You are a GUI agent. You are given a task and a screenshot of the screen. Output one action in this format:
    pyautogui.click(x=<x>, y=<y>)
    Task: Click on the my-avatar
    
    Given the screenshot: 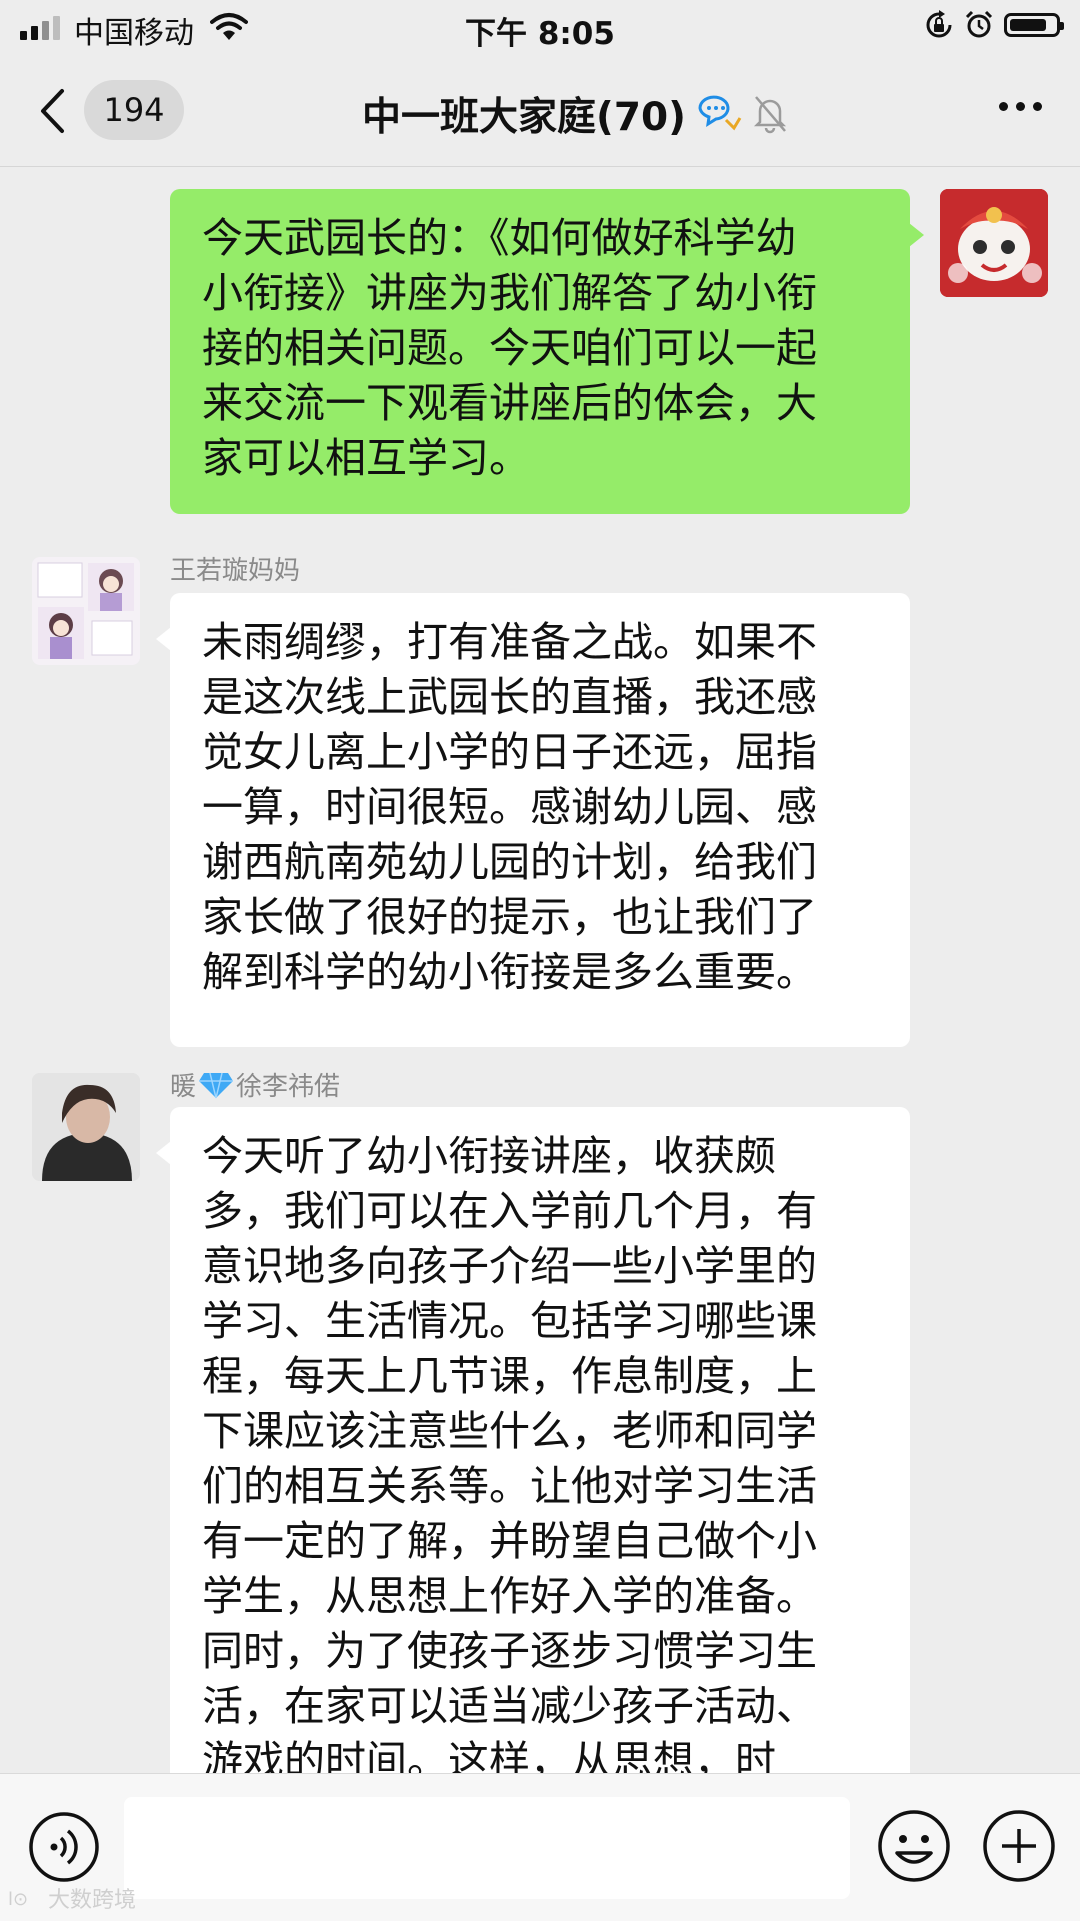 What is the action you would take?
    pyautogui.click(x=994, y=243)
    